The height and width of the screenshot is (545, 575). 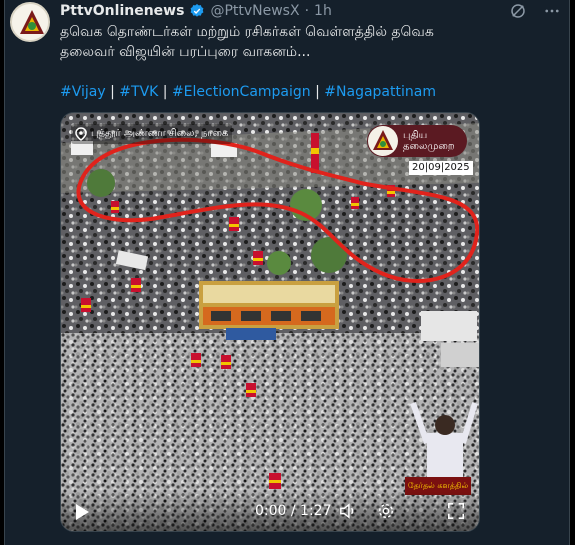 I want to click on hashtag-tvk: #TVK, so click(x=138, y=92).